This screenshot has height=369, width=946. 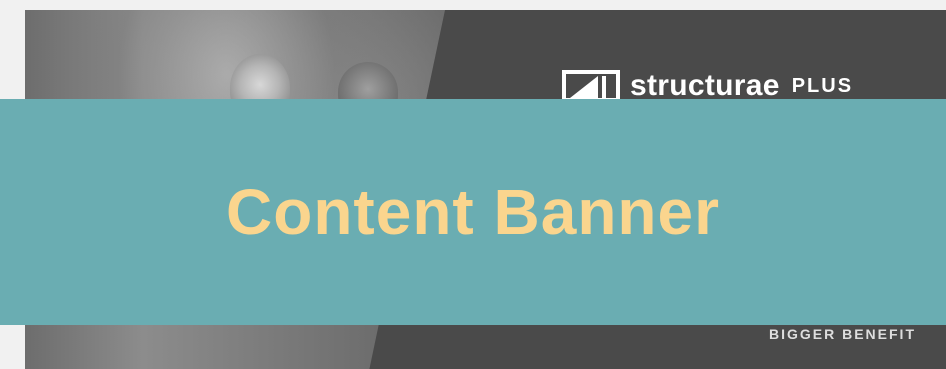 I want to click on brand-suffix: PLUS, so click(x=822, y=86).